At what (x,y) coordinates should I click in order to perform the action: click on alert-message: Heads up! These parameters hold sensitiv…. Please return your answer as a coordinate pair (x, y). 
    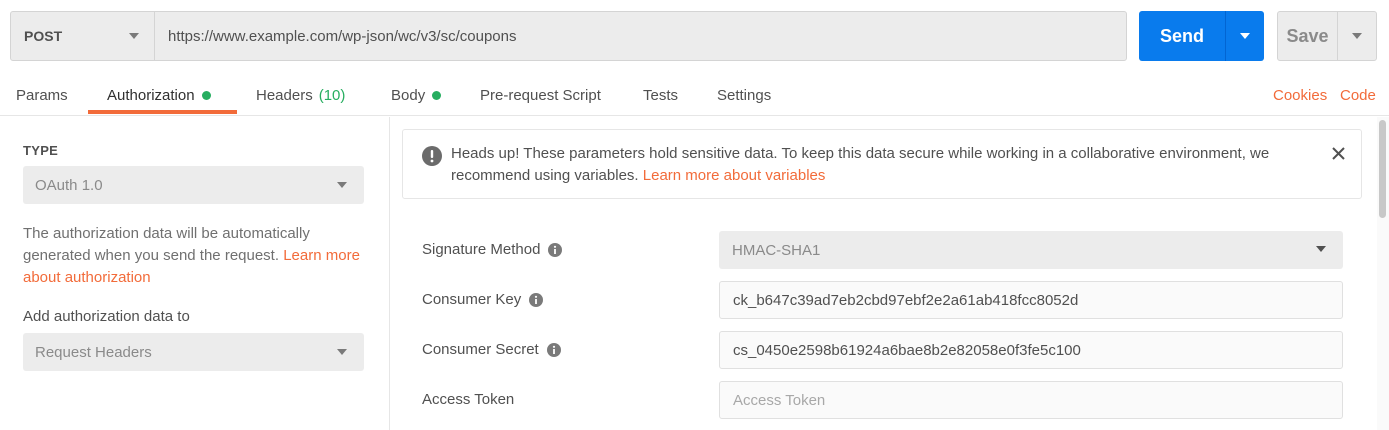
    Looking at the image, I should click on (886, 165).